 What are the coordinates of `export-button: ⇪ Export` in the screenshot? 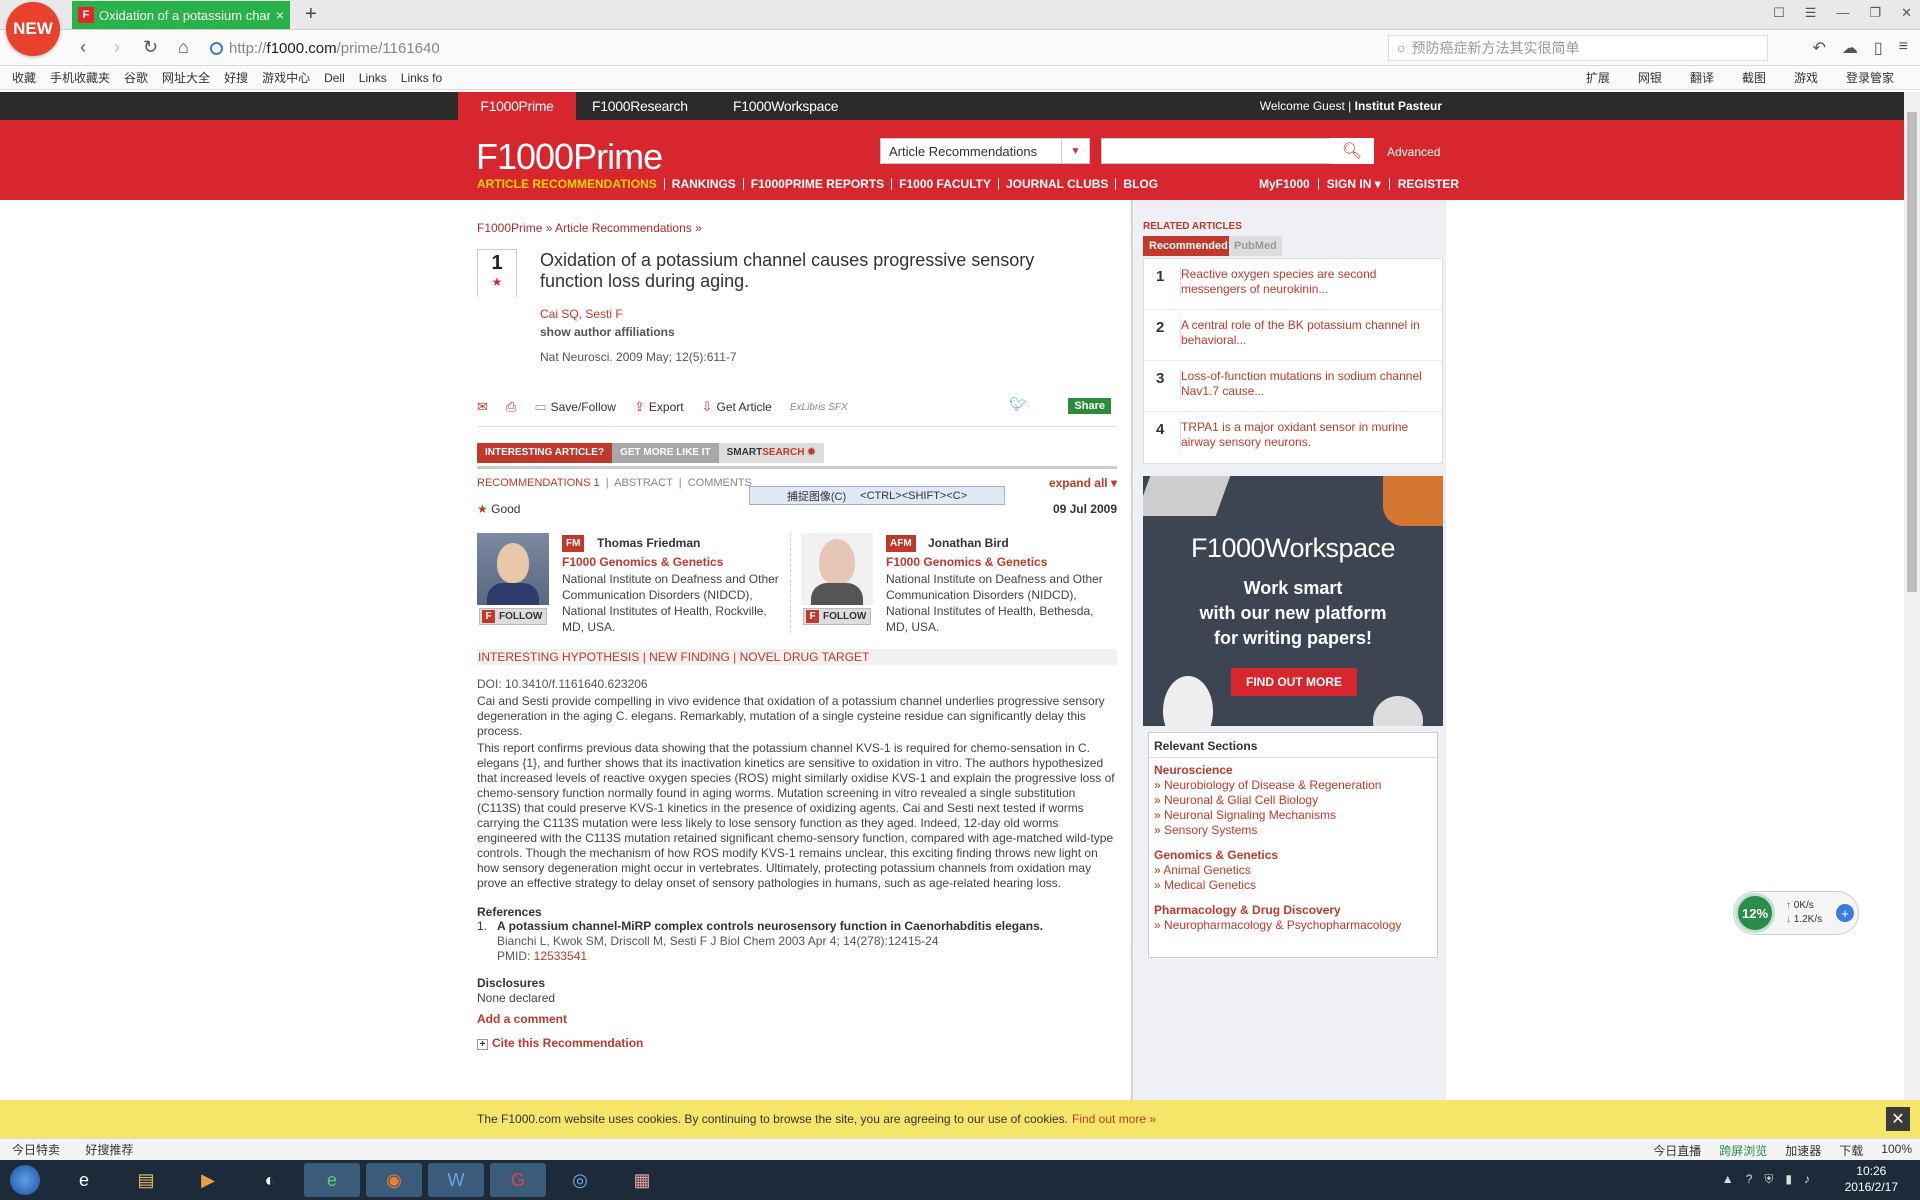 It's located at (659, 407).